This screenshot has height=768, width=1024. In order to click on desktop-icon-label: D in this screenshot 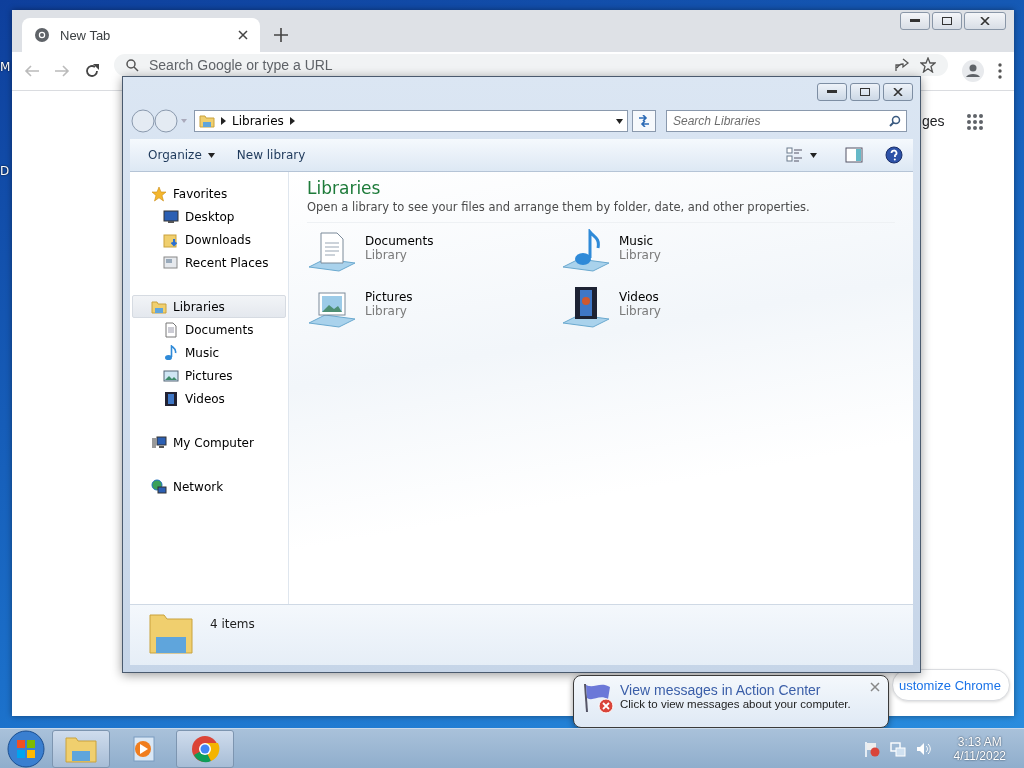, I will do `click(5, 171)`.